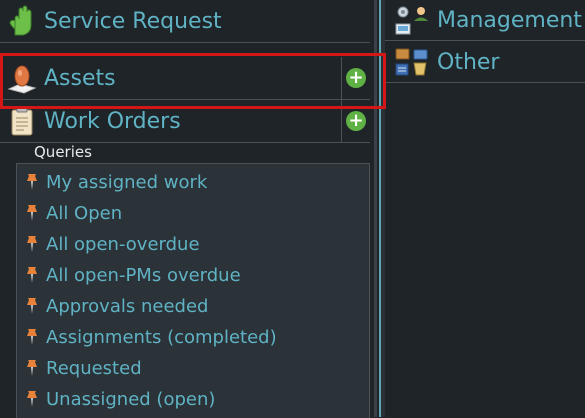  Describe the element at coordinates (116, 182) in the screenshot. I see `query-item-my-assigned-work: My assigned work` at that location.